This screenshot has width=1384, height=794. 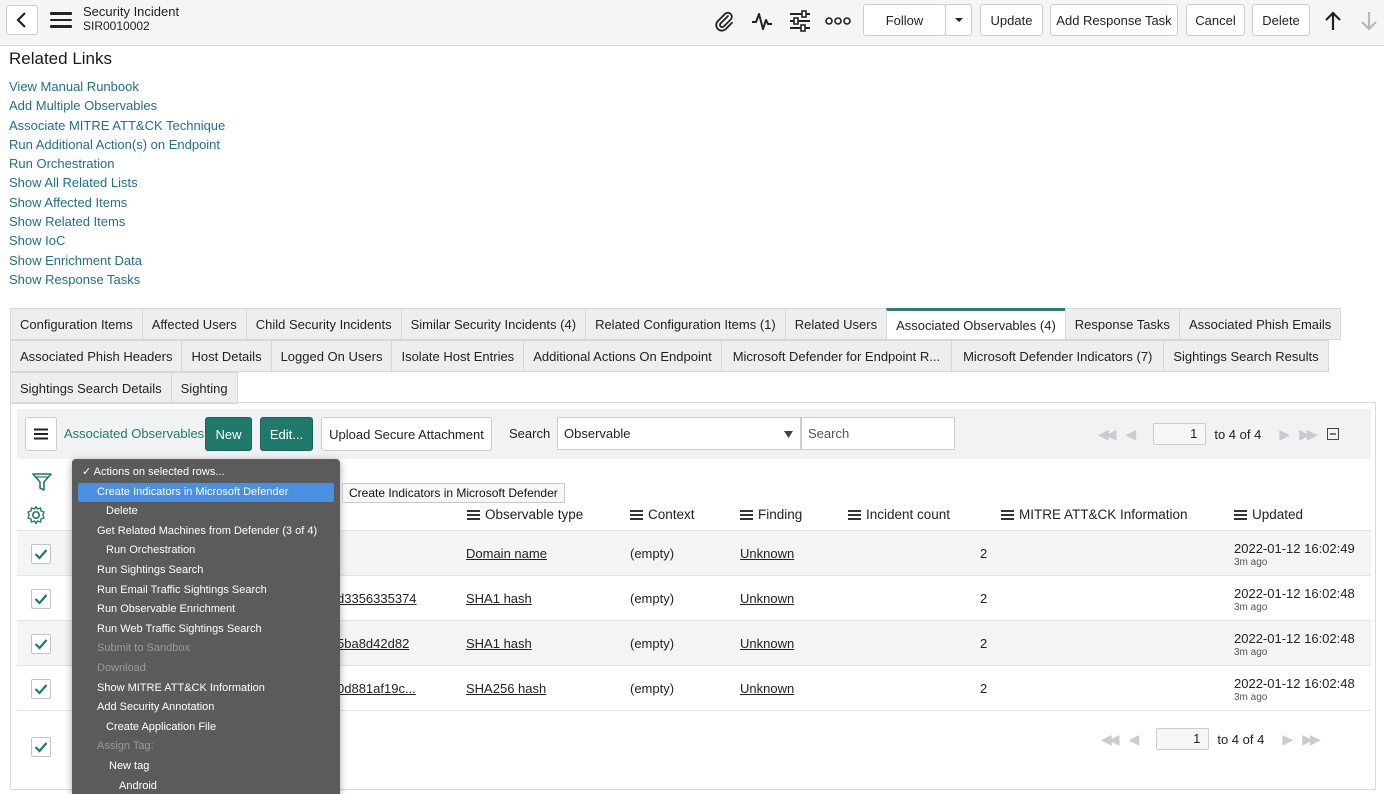 What do you see at coordinates (36, 515) in the screenshot?
I see `gear-icon` at bounding box center [36, 515].